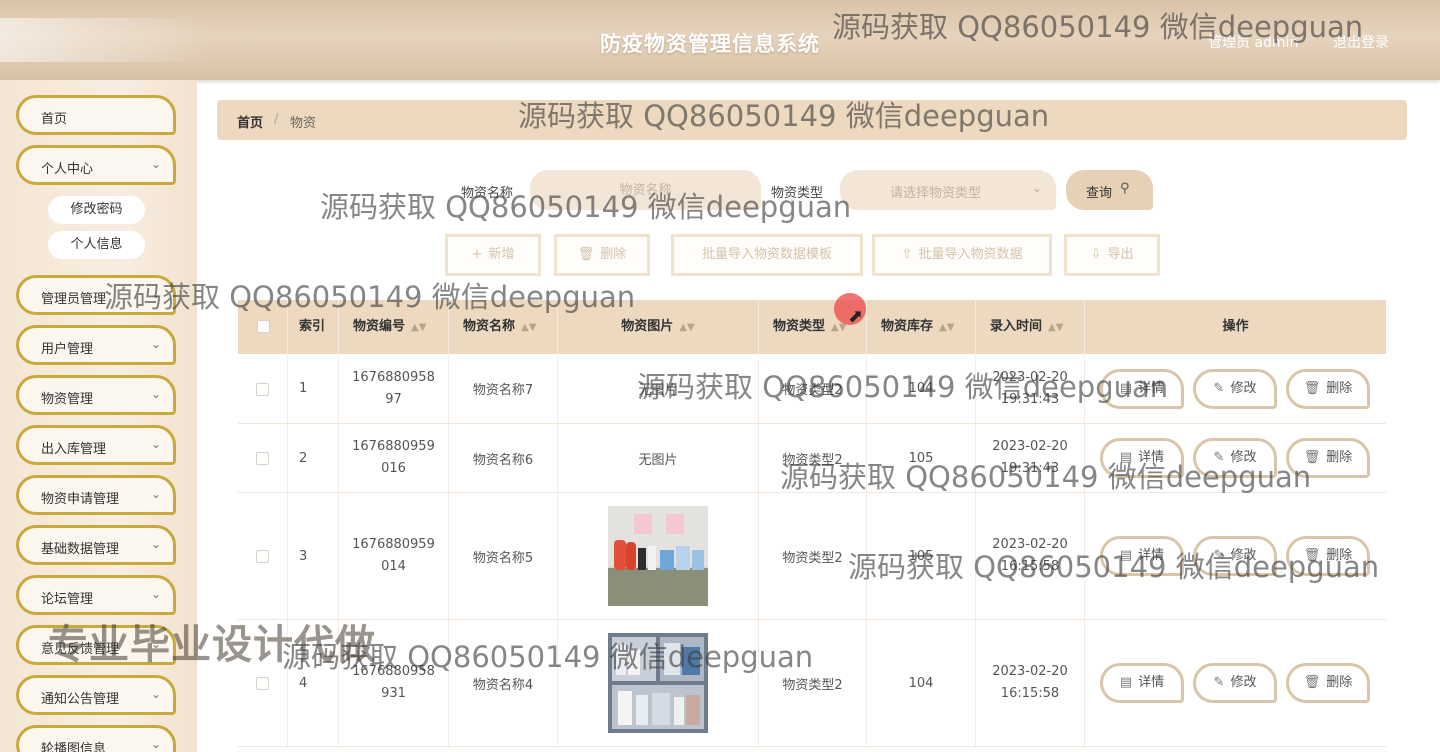 The height and width of the screenshot is (752, 1440). Describe the element at coordinates (393, 566) in the screenshot. I see `code-part: 014` at that location.